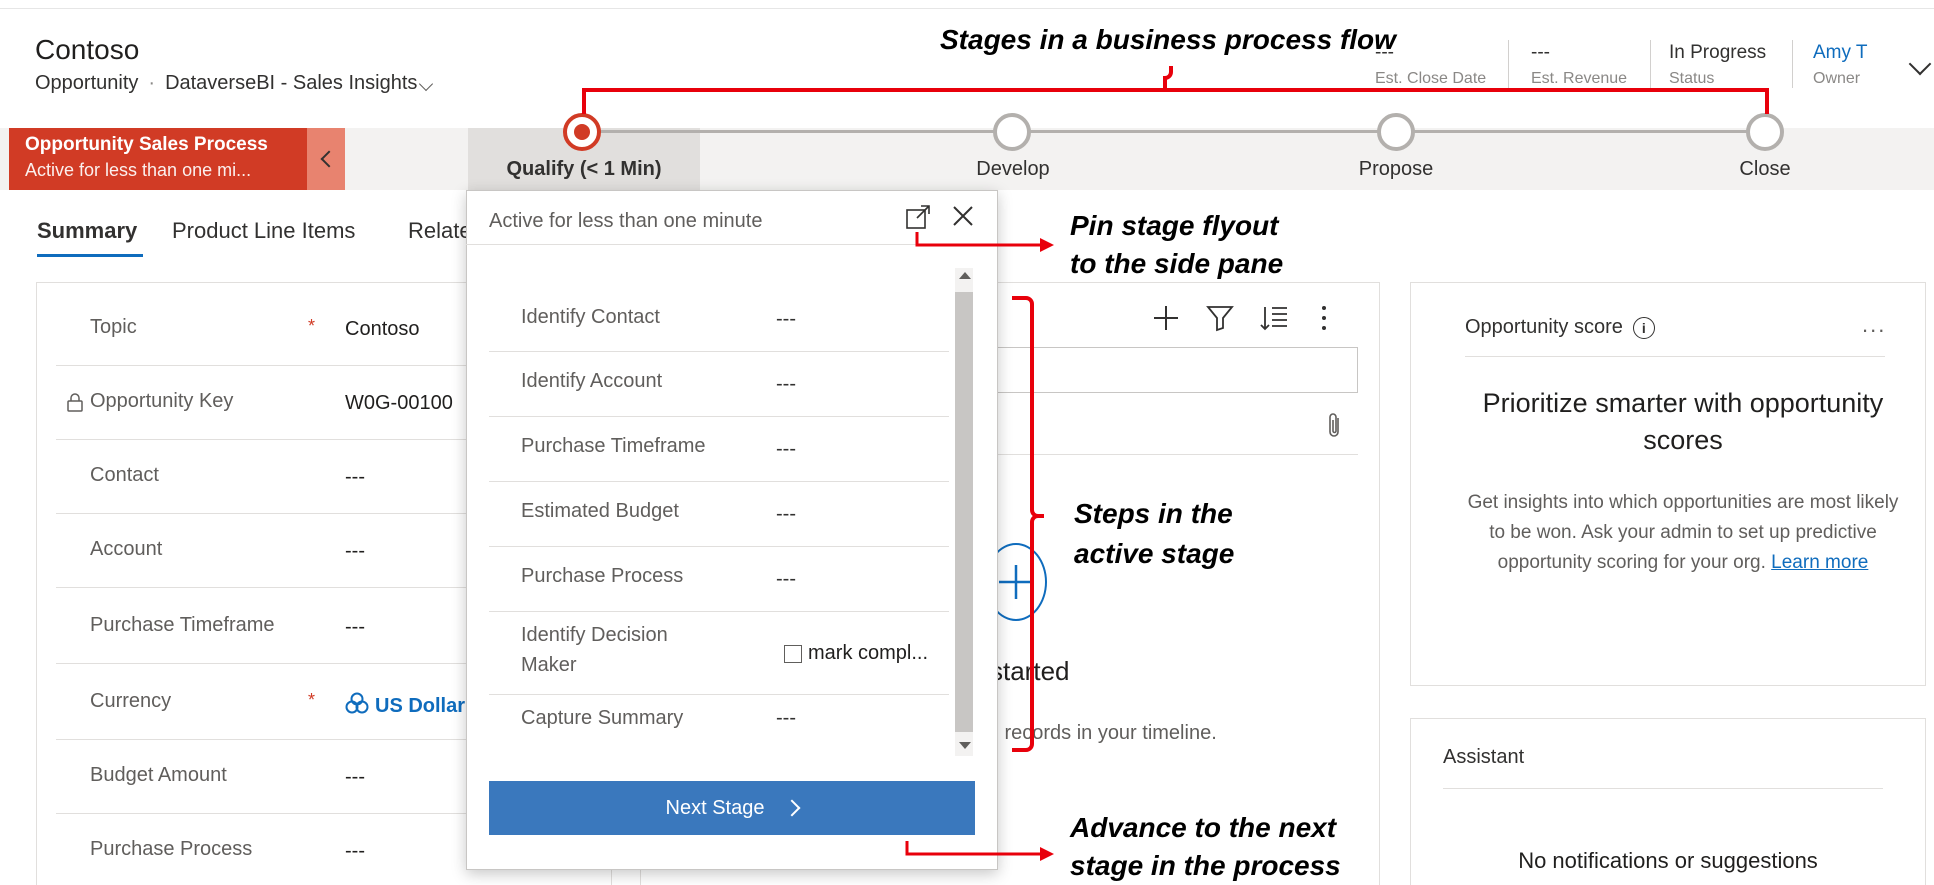  What do you see at coordinates (792, 808) in the screenshot?
I see `chevron-right-icon` at bounding box center [792, 808].